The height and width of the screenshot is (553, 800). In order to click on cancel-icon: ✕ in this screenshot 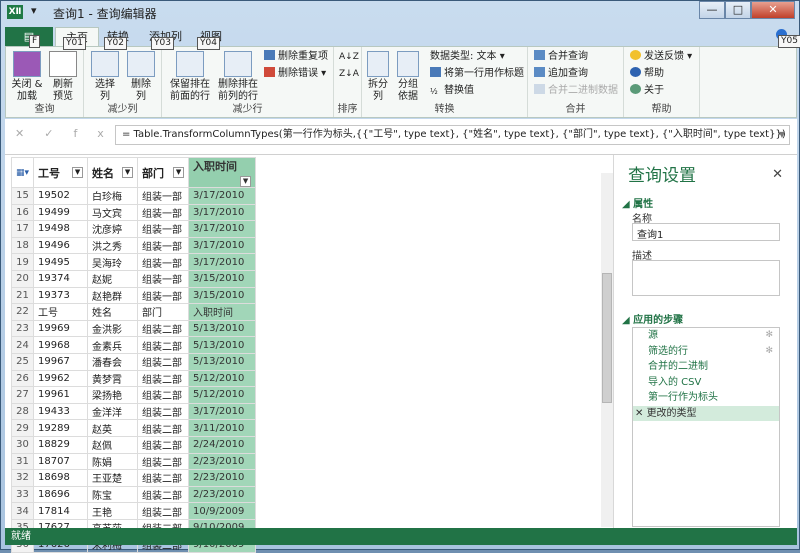, I will do `click(29, 133)`.